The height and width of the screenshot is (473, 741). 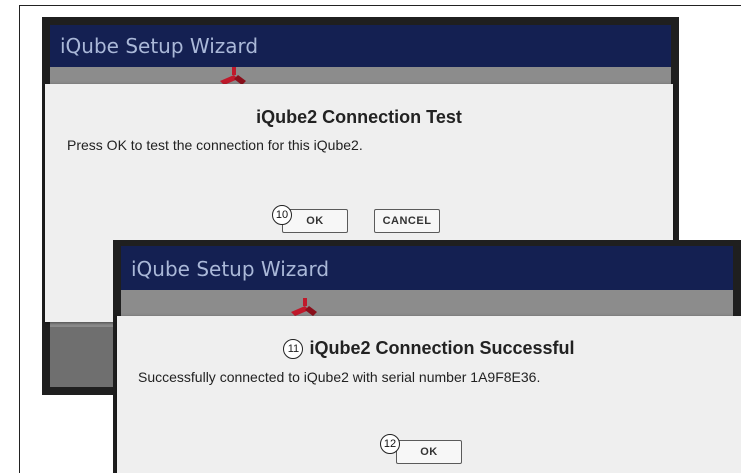 I want to click on dialog-title-row: 11 iQube2 Connection Successful, so click(x=429, y=349).